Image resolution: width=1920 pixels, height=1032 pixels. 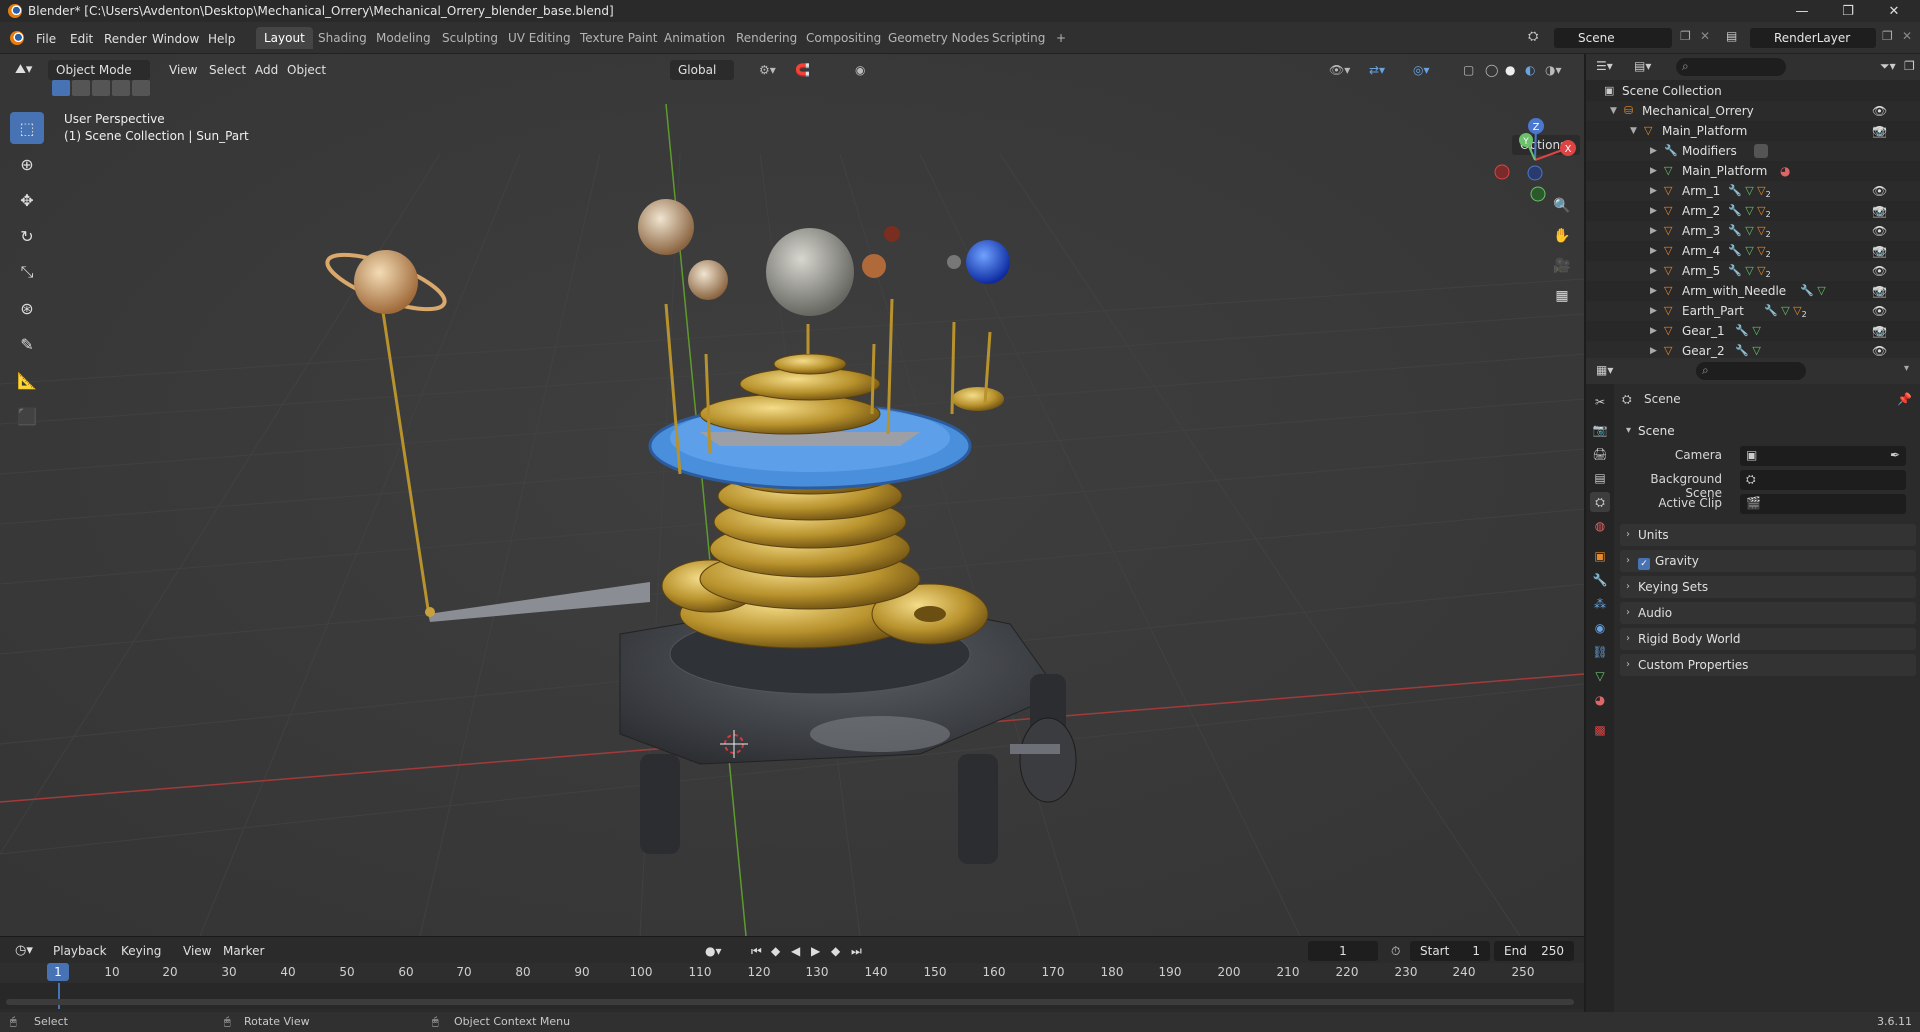 What do you see at coordinates (1600, 402) in the screenshot?
I see `tool-tab-icon: ✂` at bounding box center [1600, 402].